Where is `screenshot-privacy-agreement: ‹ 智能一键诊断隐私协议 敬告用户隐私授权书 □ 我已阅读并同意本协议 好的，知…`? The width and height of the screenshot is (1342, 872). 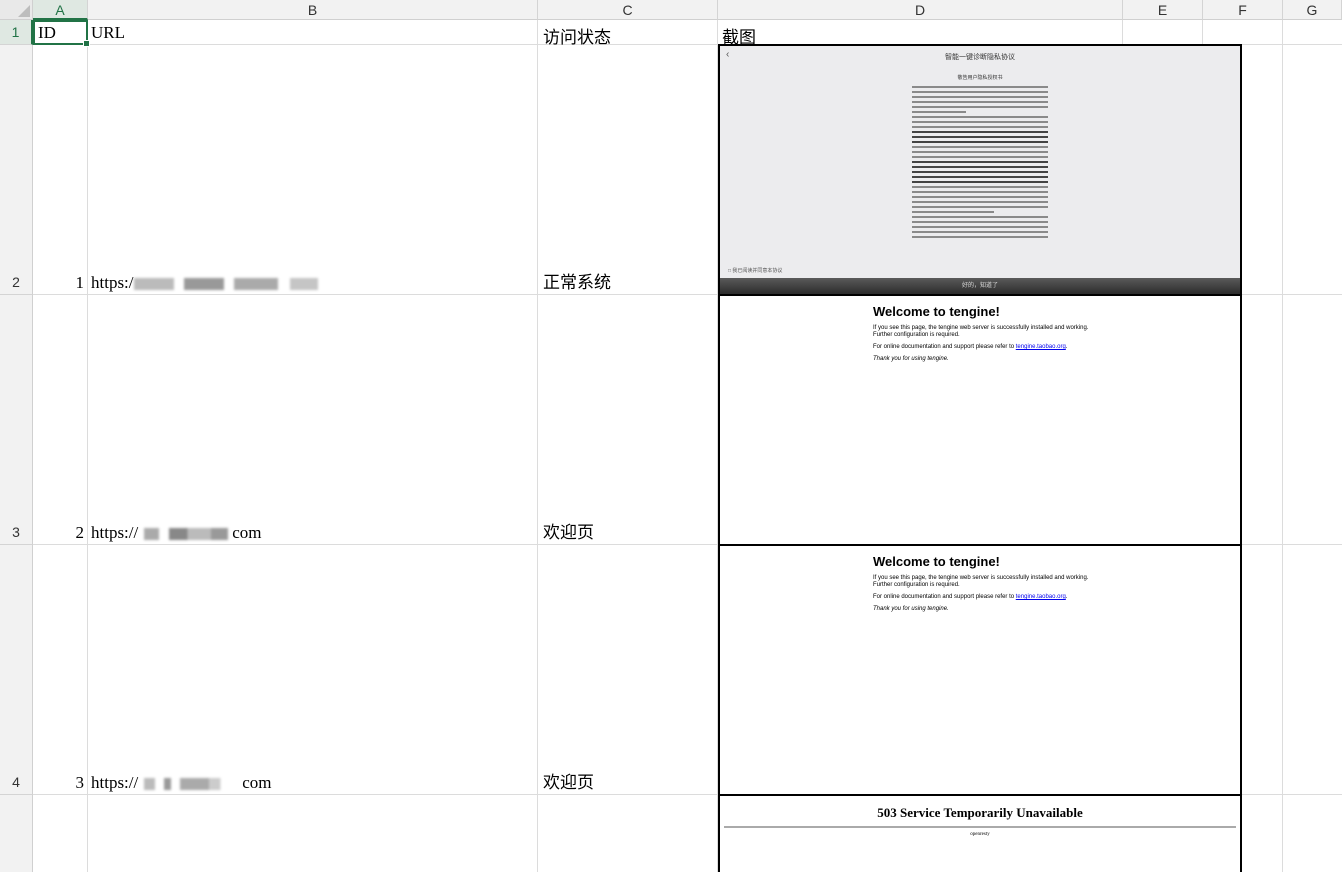 screenshot-privacy-agreement: ‹ 智能一键诊断隐私协议 敬告用户隐私授权书 □ 我已阅读并同意本协议 好的，知… is located at coordinates (980, 170).